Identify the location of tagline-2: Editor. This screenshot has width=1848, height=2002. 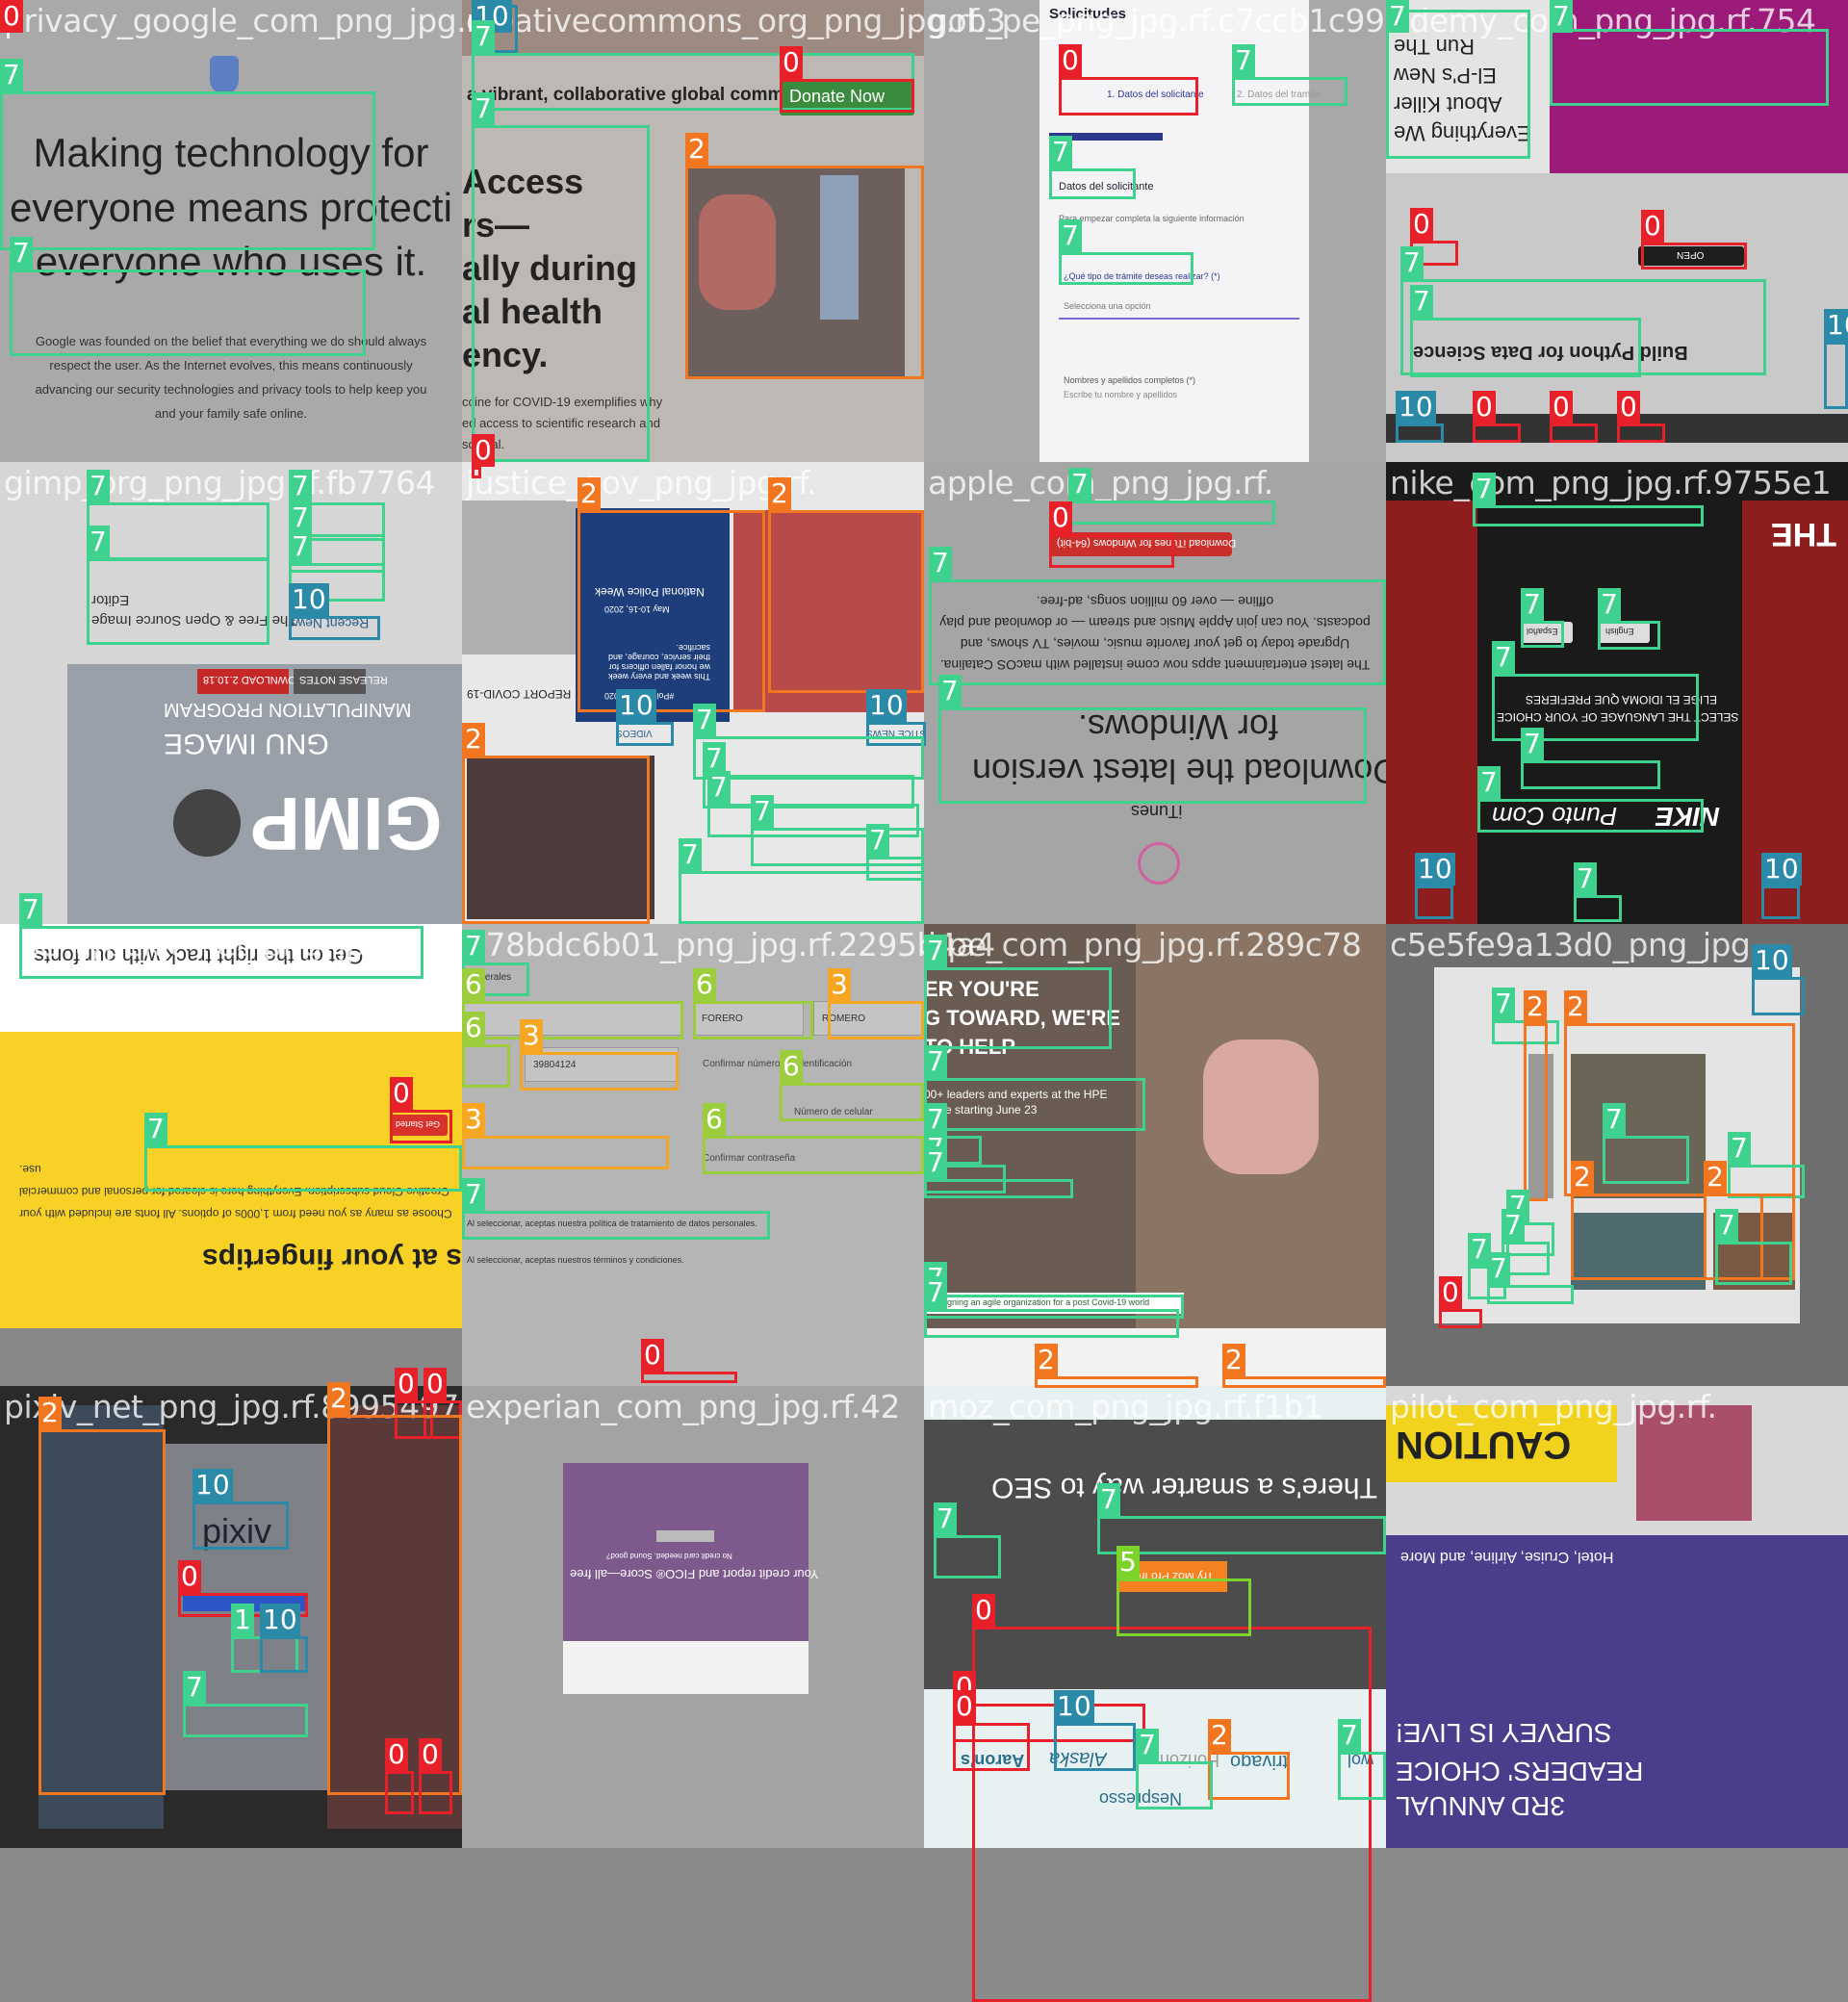
(110, 600).